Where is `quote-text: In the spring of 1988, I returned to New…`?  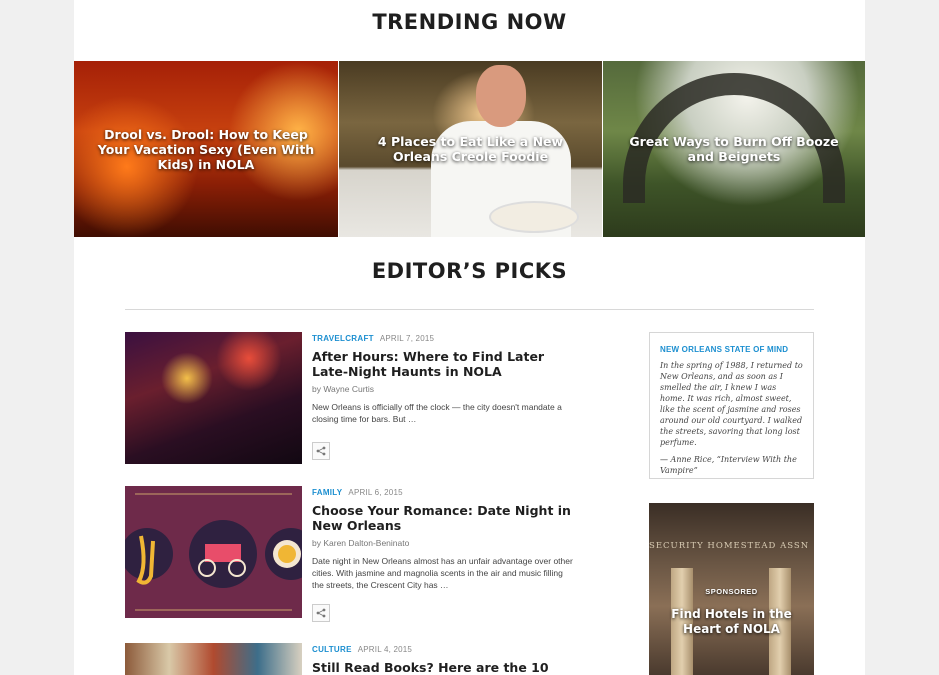 quote-text: In the spring of 1988, I returned to New… is located at coordinates (731, 404).